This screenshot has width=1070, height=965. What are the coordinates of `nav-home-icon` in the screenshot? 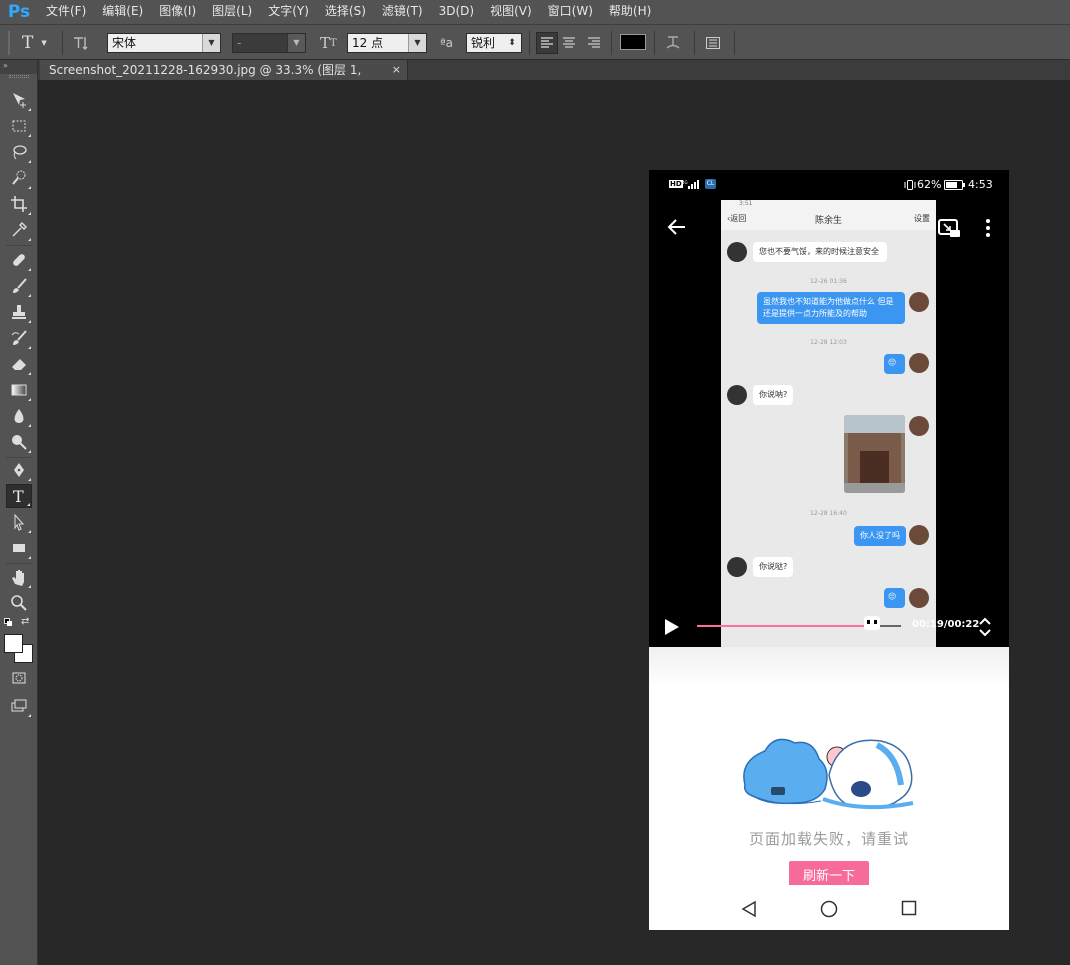 It's located at (829, 909).